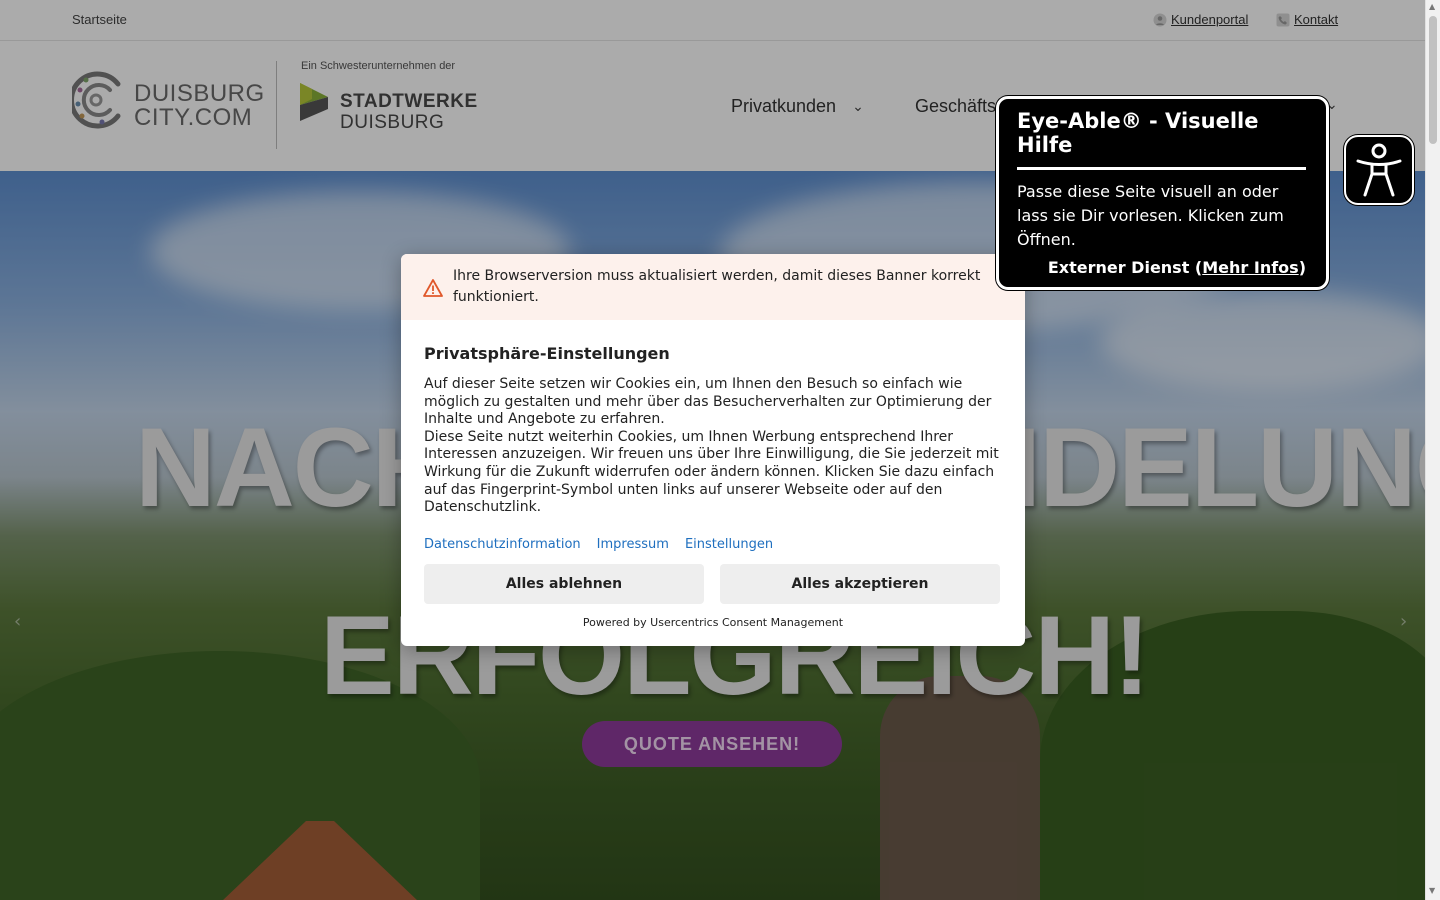 Image resolution: width=1440 pixels, height=900 pixels. What do you see at coordinates (729, 544) in the screenshot?
I see `settings-link: Einstellungen` at bounding box center [729, 544].